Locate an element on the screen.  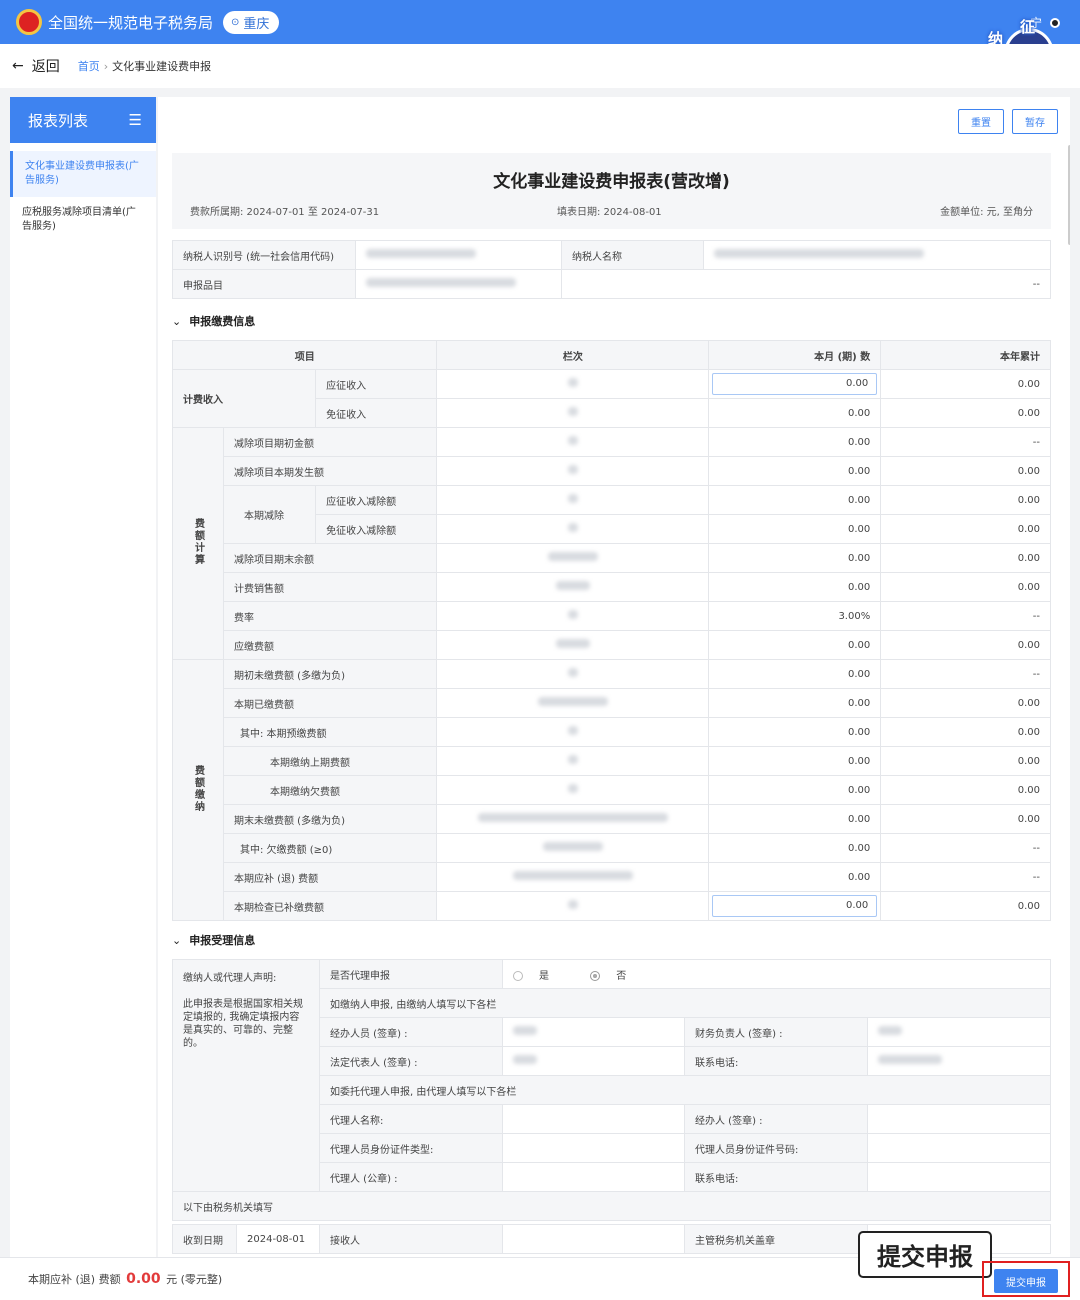
agent-seal-value is located at coordinates (593, 1177).